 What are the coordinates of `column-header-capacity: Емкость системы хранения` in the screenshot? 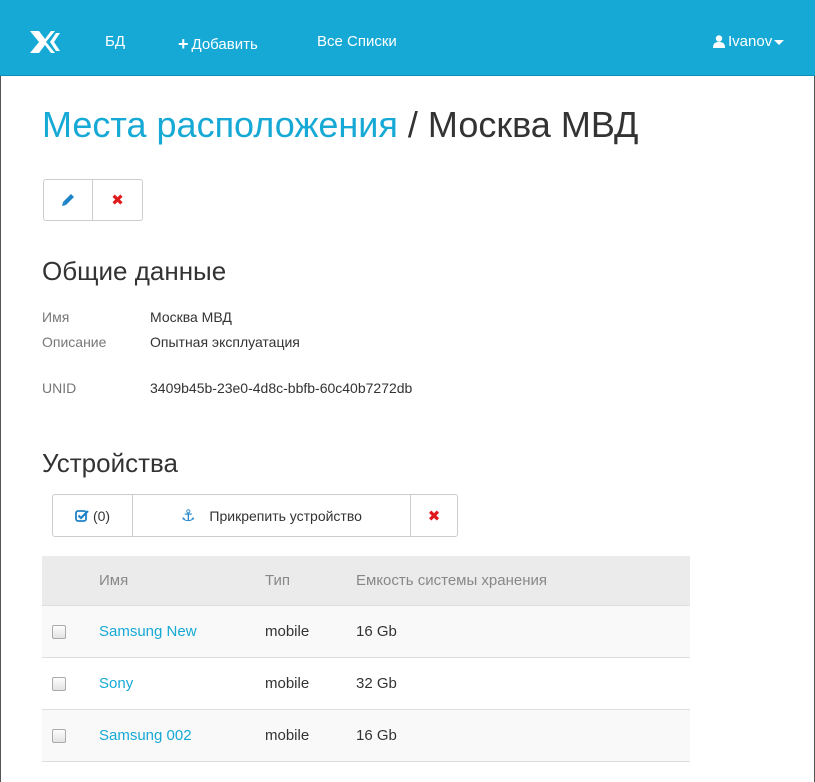 It's located at (451, 580).